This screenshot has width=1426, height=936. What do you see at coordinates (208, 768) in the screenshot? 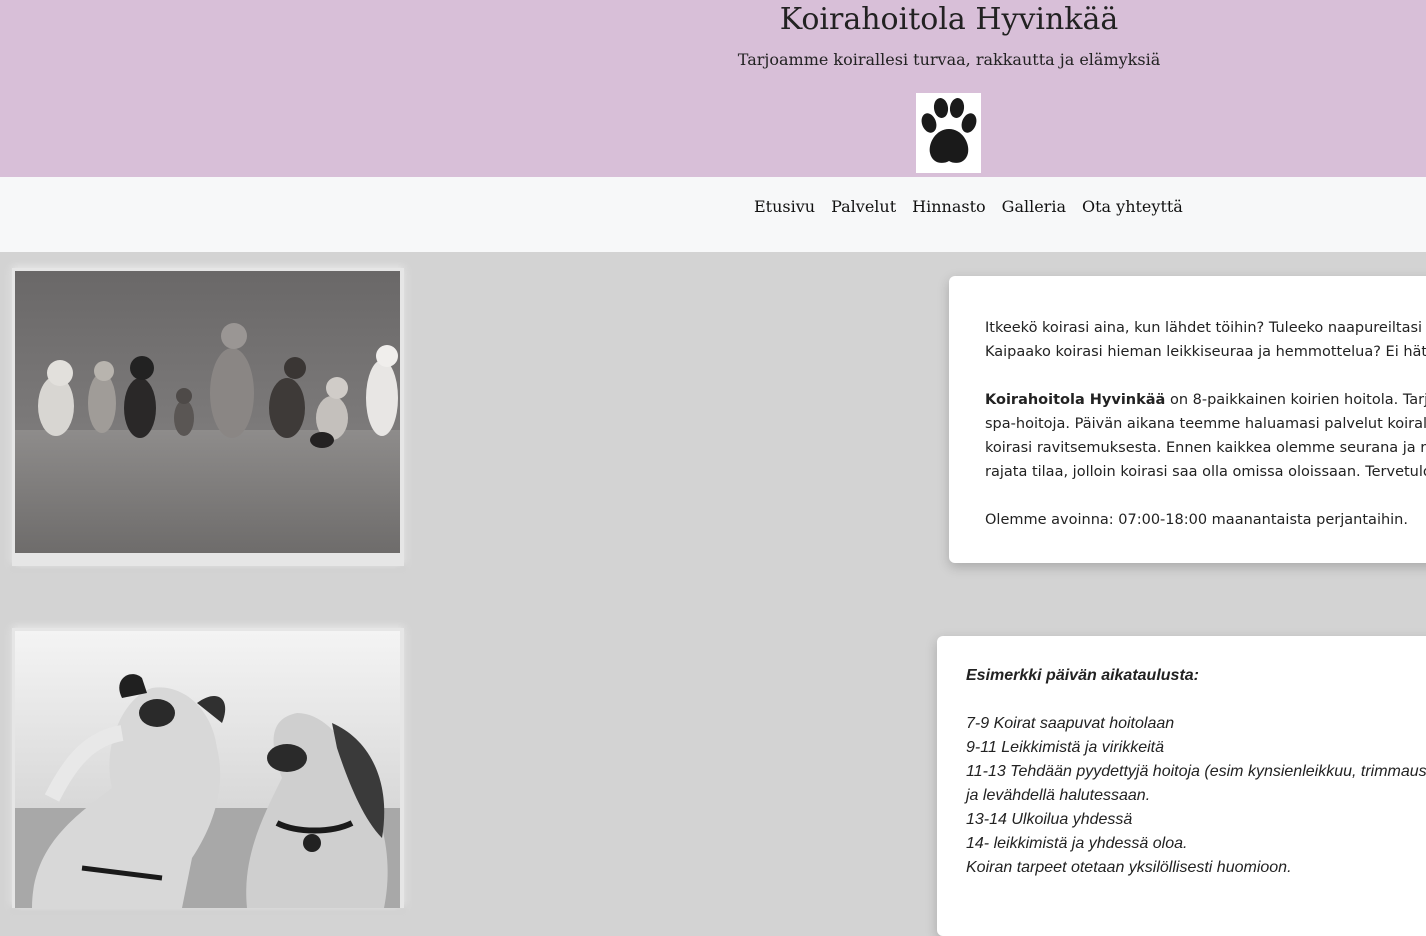
I see `two-dogs-looking-up-photo` at bounding box center [208, 768].